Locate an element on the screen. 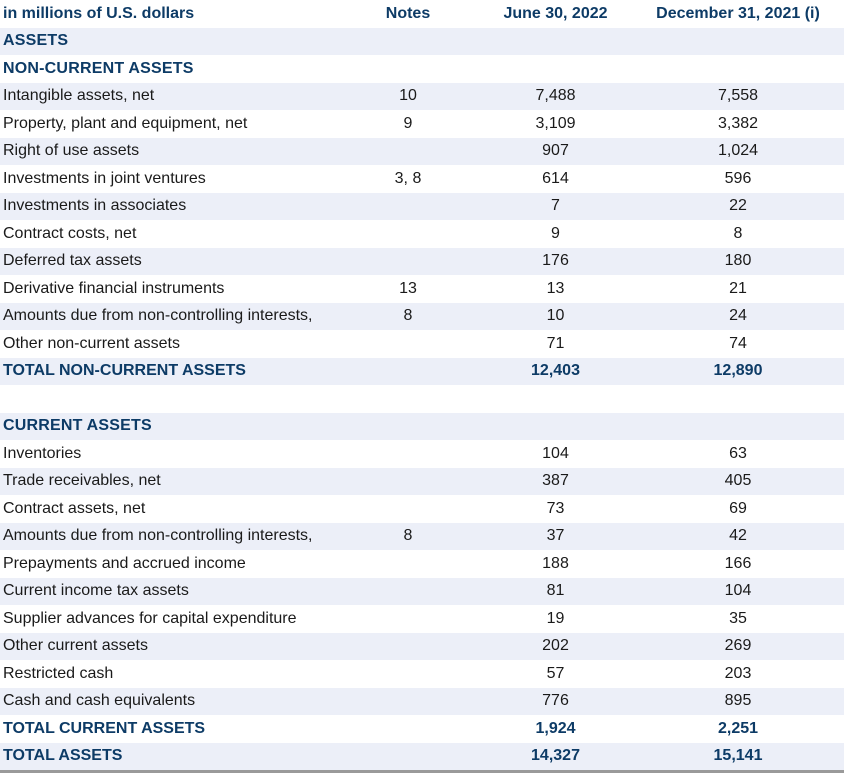  row-value-june-2022: 13 is located at coordinates (555, 288).